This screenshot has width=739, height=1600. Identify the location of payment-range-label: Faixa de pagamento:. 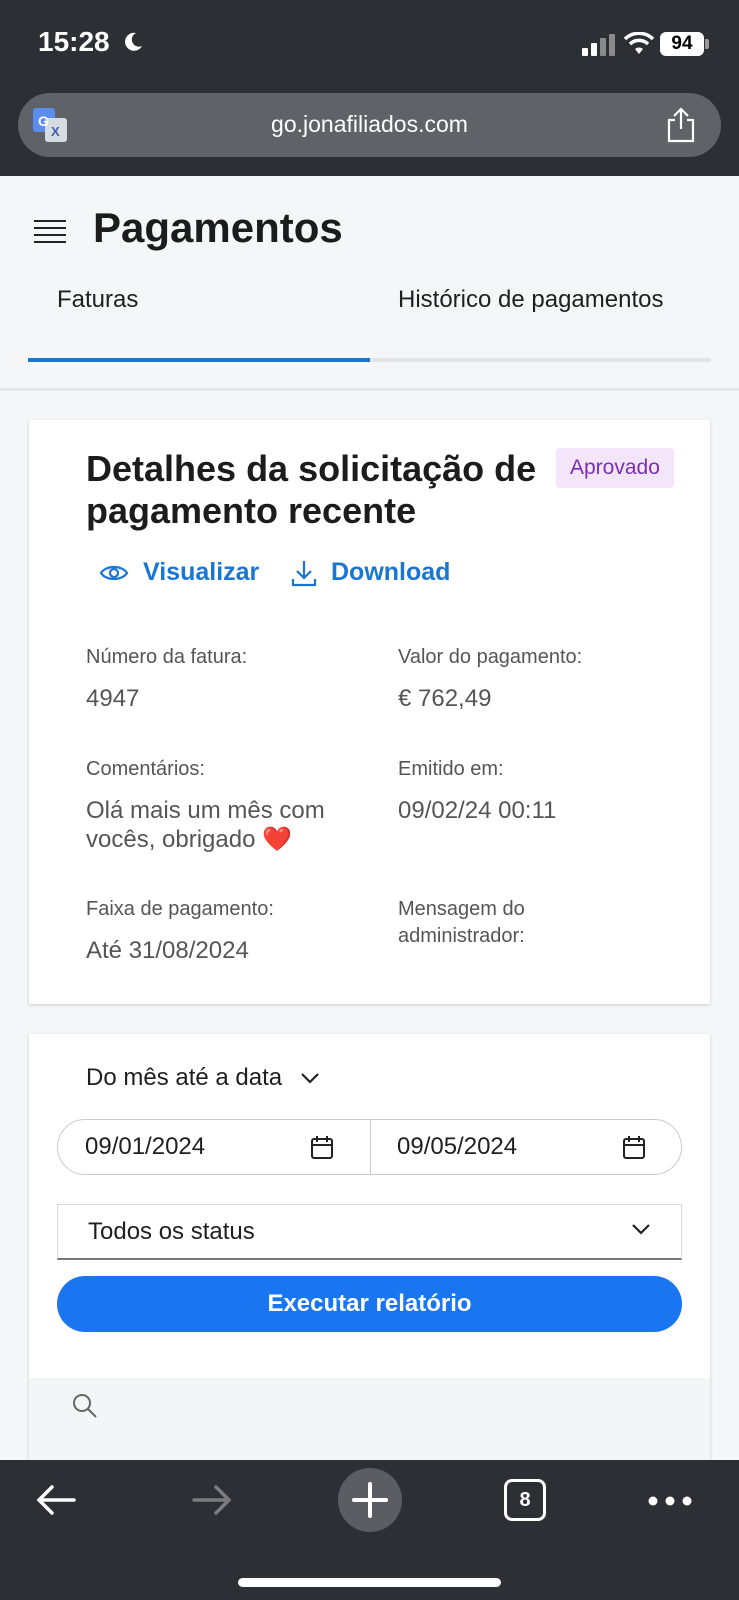
(180, 909).